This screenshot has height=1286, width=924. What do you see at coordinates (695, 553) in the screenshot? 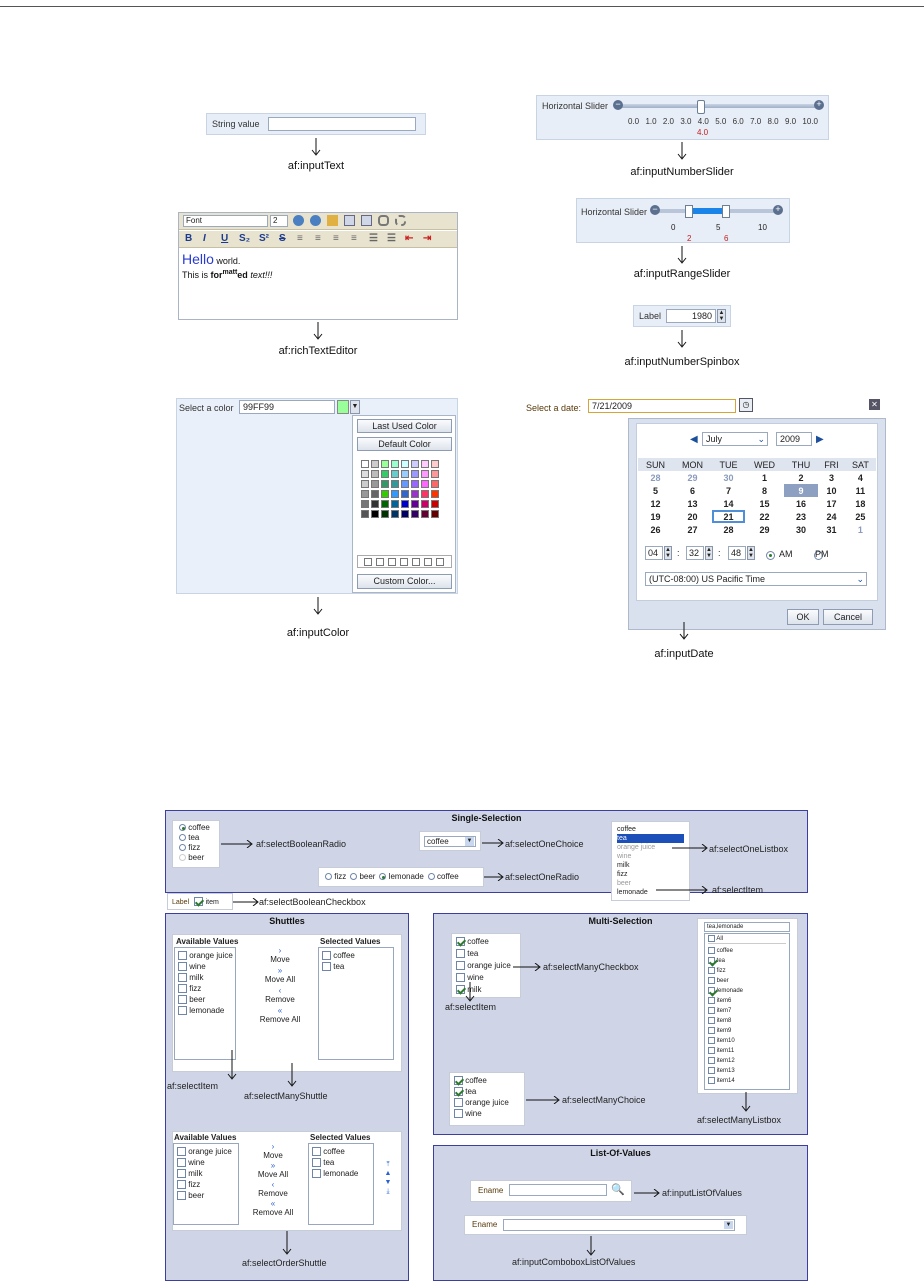
I see `minute-field: 32` at bounding box center [695, 553].